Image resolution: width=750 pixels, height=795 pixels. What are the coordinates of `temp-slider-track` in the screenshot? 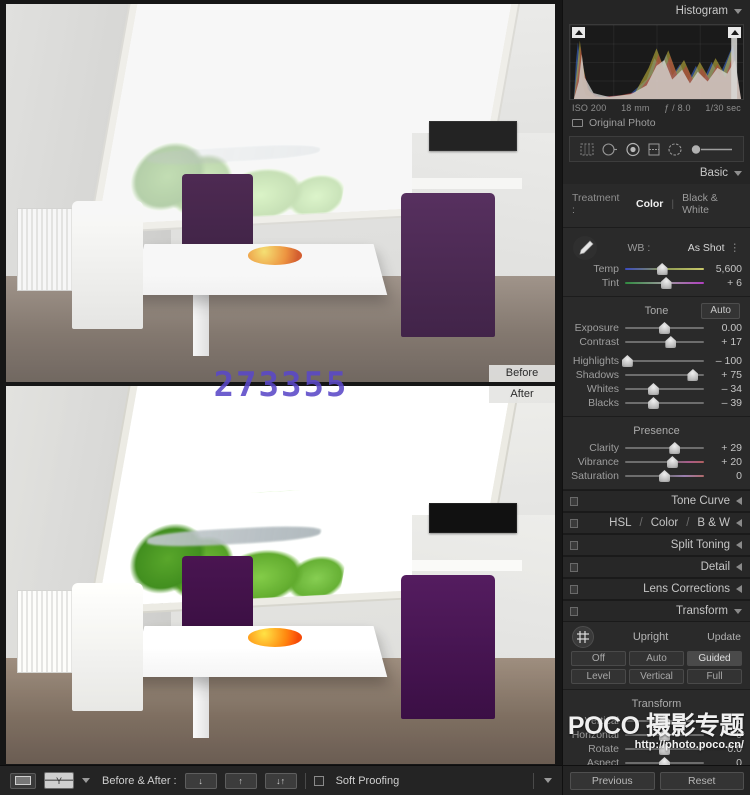 It's located at (664, 269).